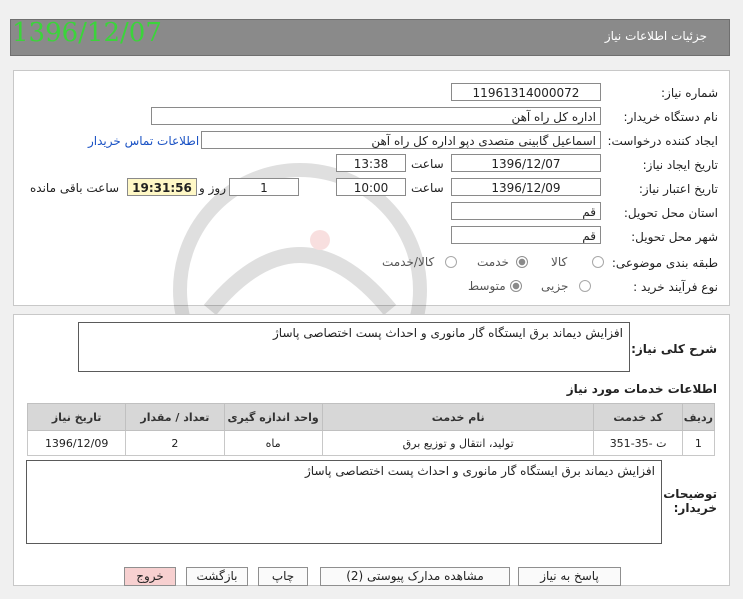 The image size is (743, 599). What do you see at coordinates (585, 286) in the screenshot?
I see `process-radio-minor` at bounding box center [585, 286].